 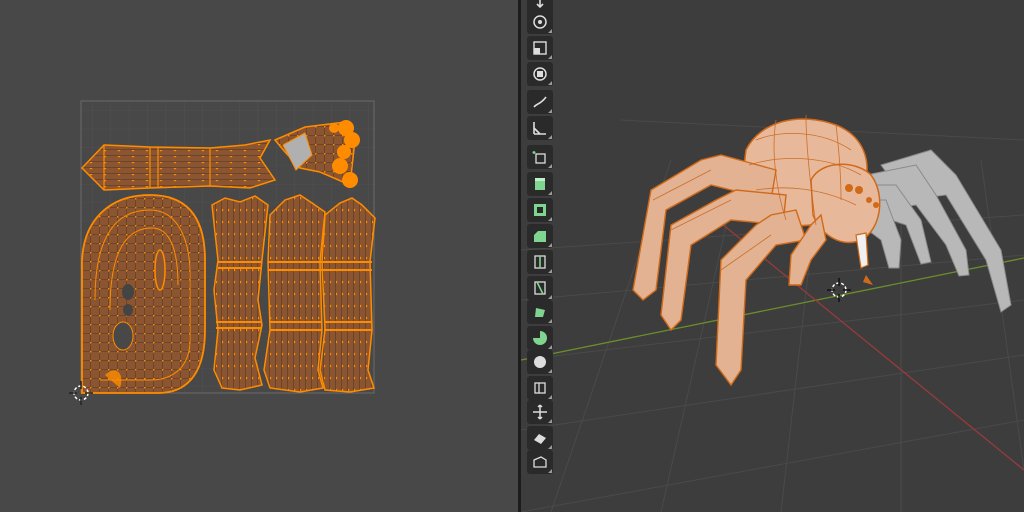 I want to click on rotate-icon, so click(x=540, y=22).